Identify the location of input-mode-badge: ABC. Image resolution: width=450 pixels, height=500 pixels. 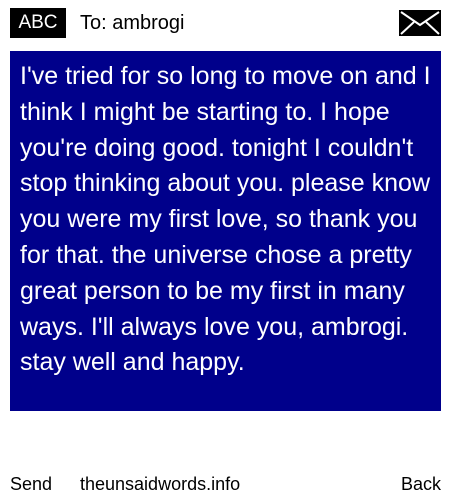
(38, 23).